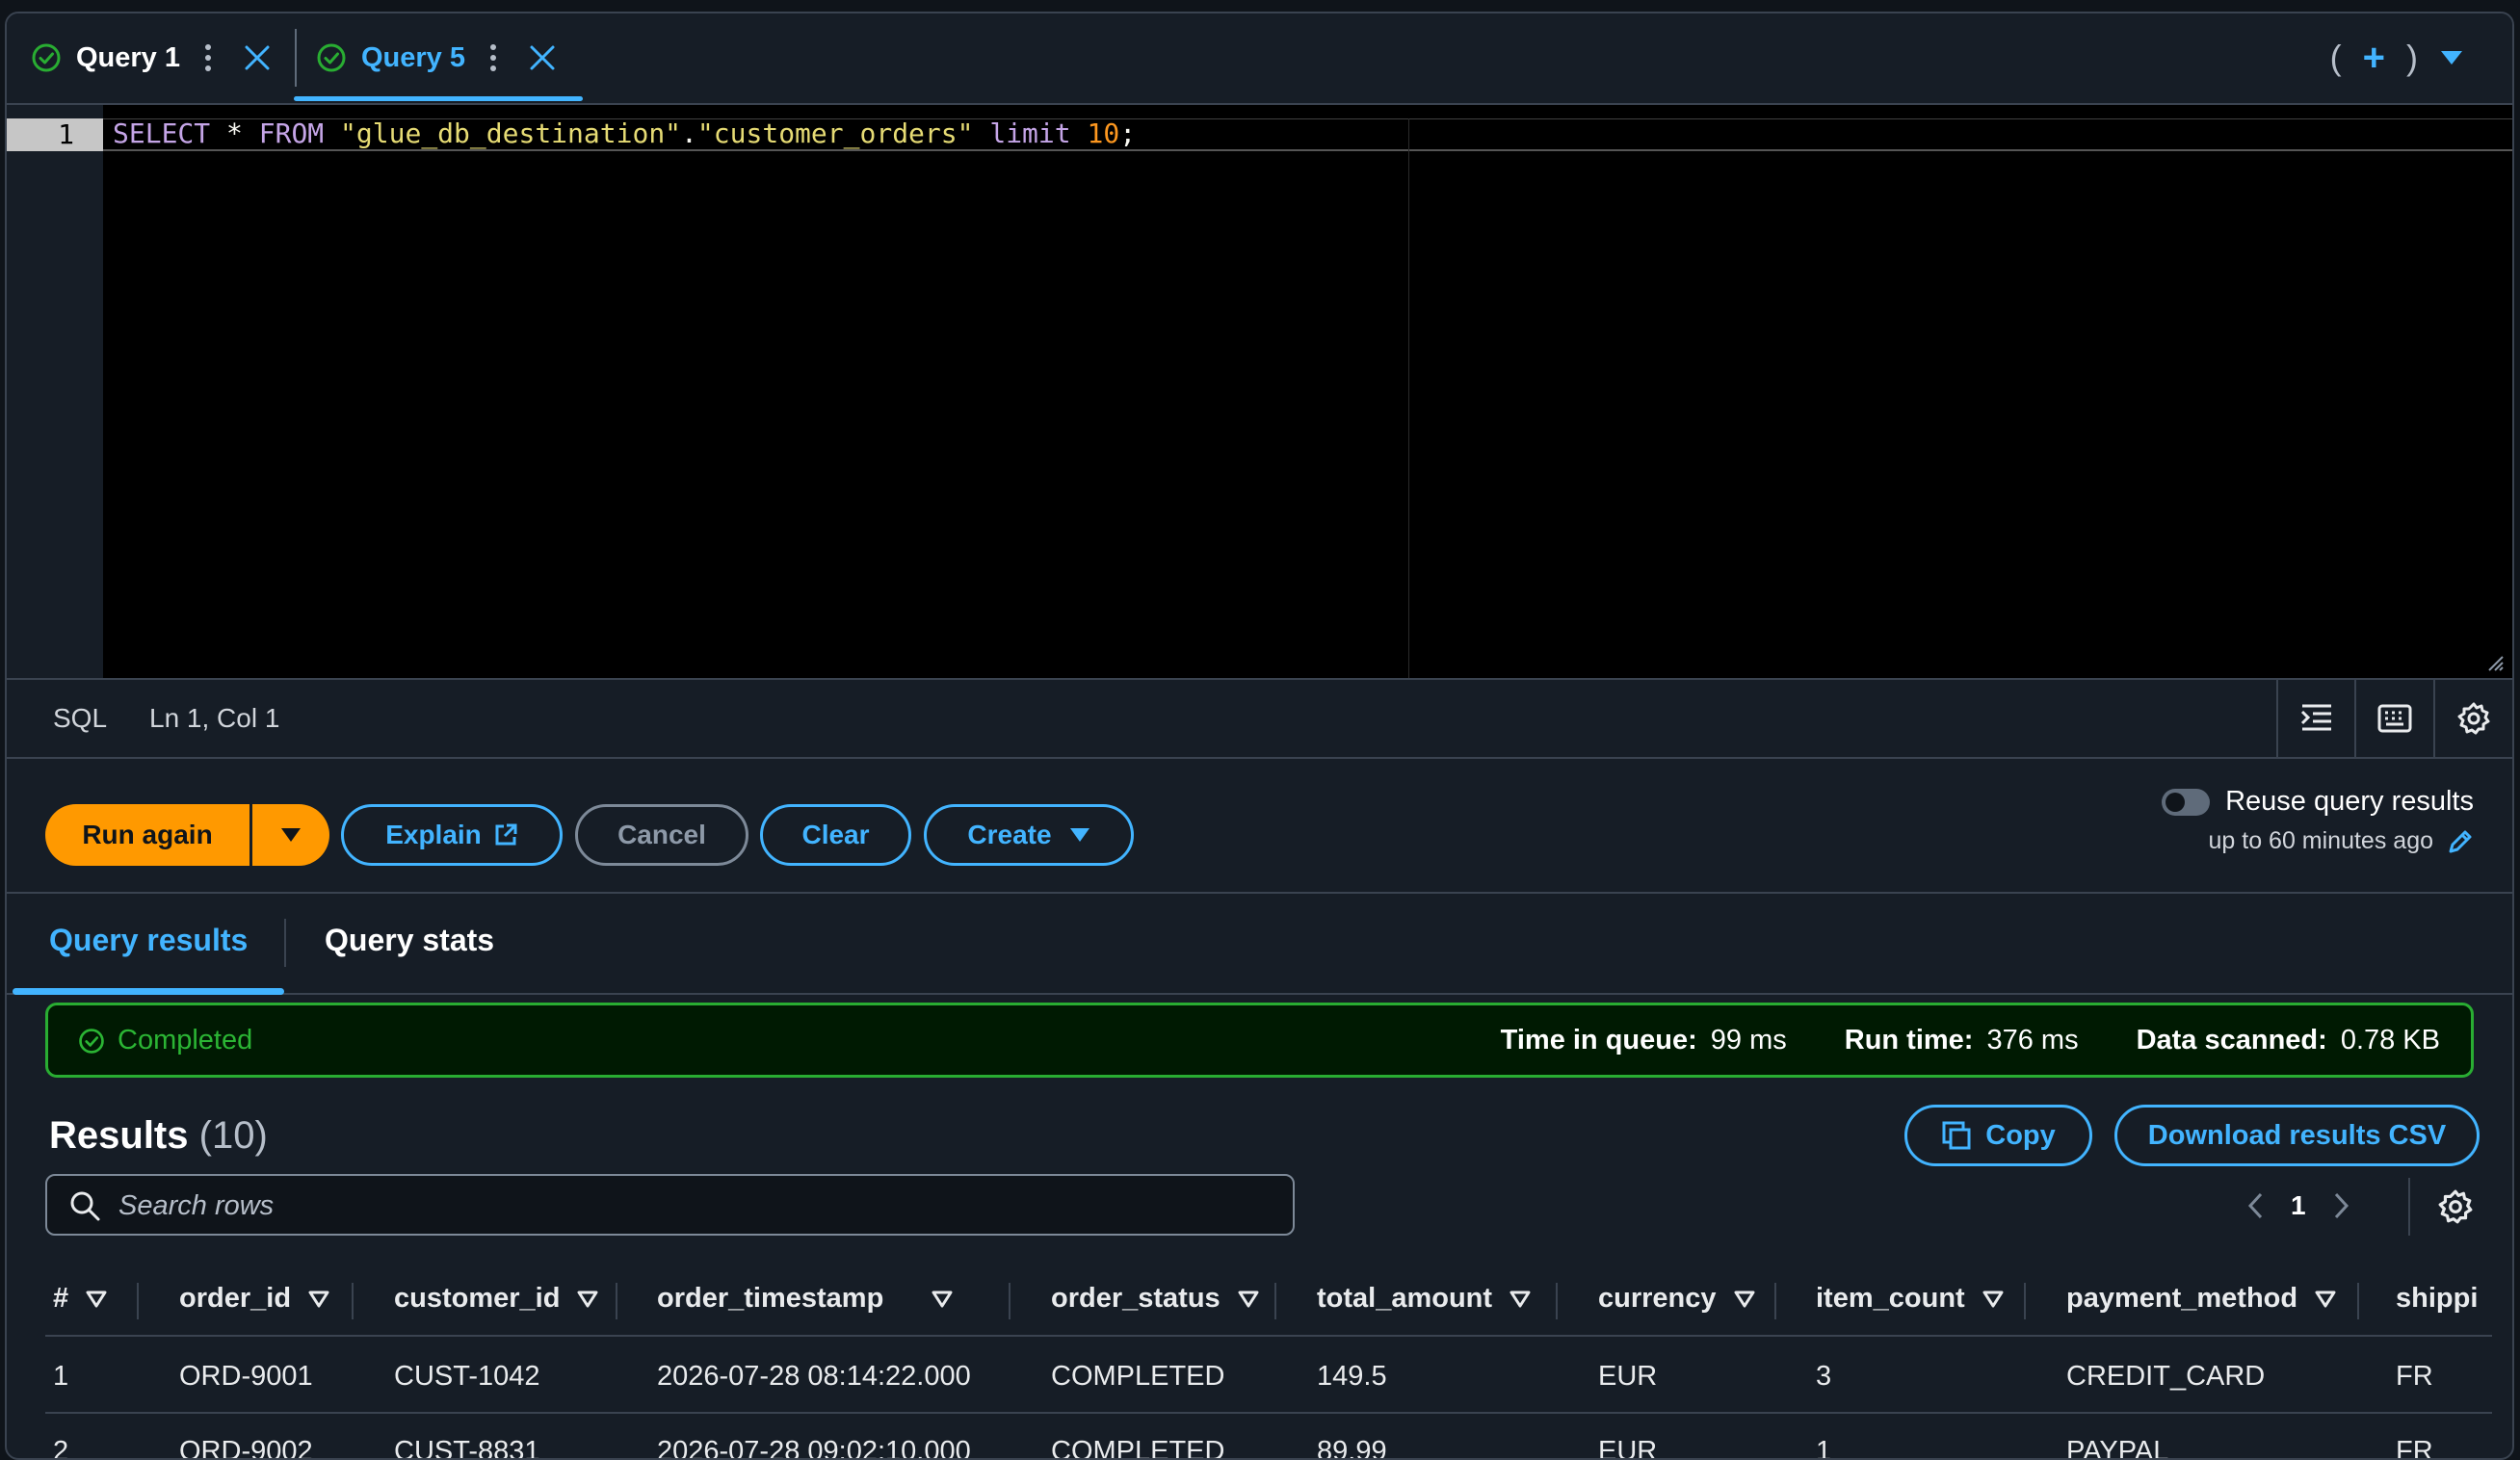 This screenshot has height=1460, width=2520. I want to click on reuse-results-toggle, so click(2187, 802).